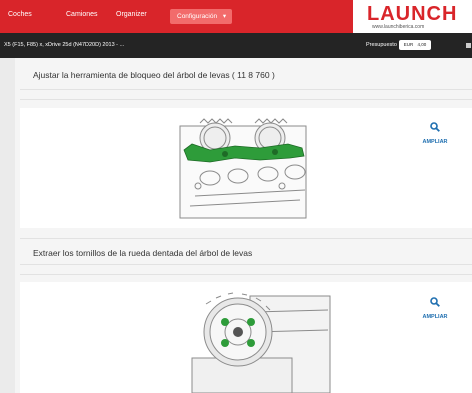 The image size is (472, 393). Describe the element at coordinates (224, 16) in the screenshot. I see `chevron-down-icon: ▾` at that location.